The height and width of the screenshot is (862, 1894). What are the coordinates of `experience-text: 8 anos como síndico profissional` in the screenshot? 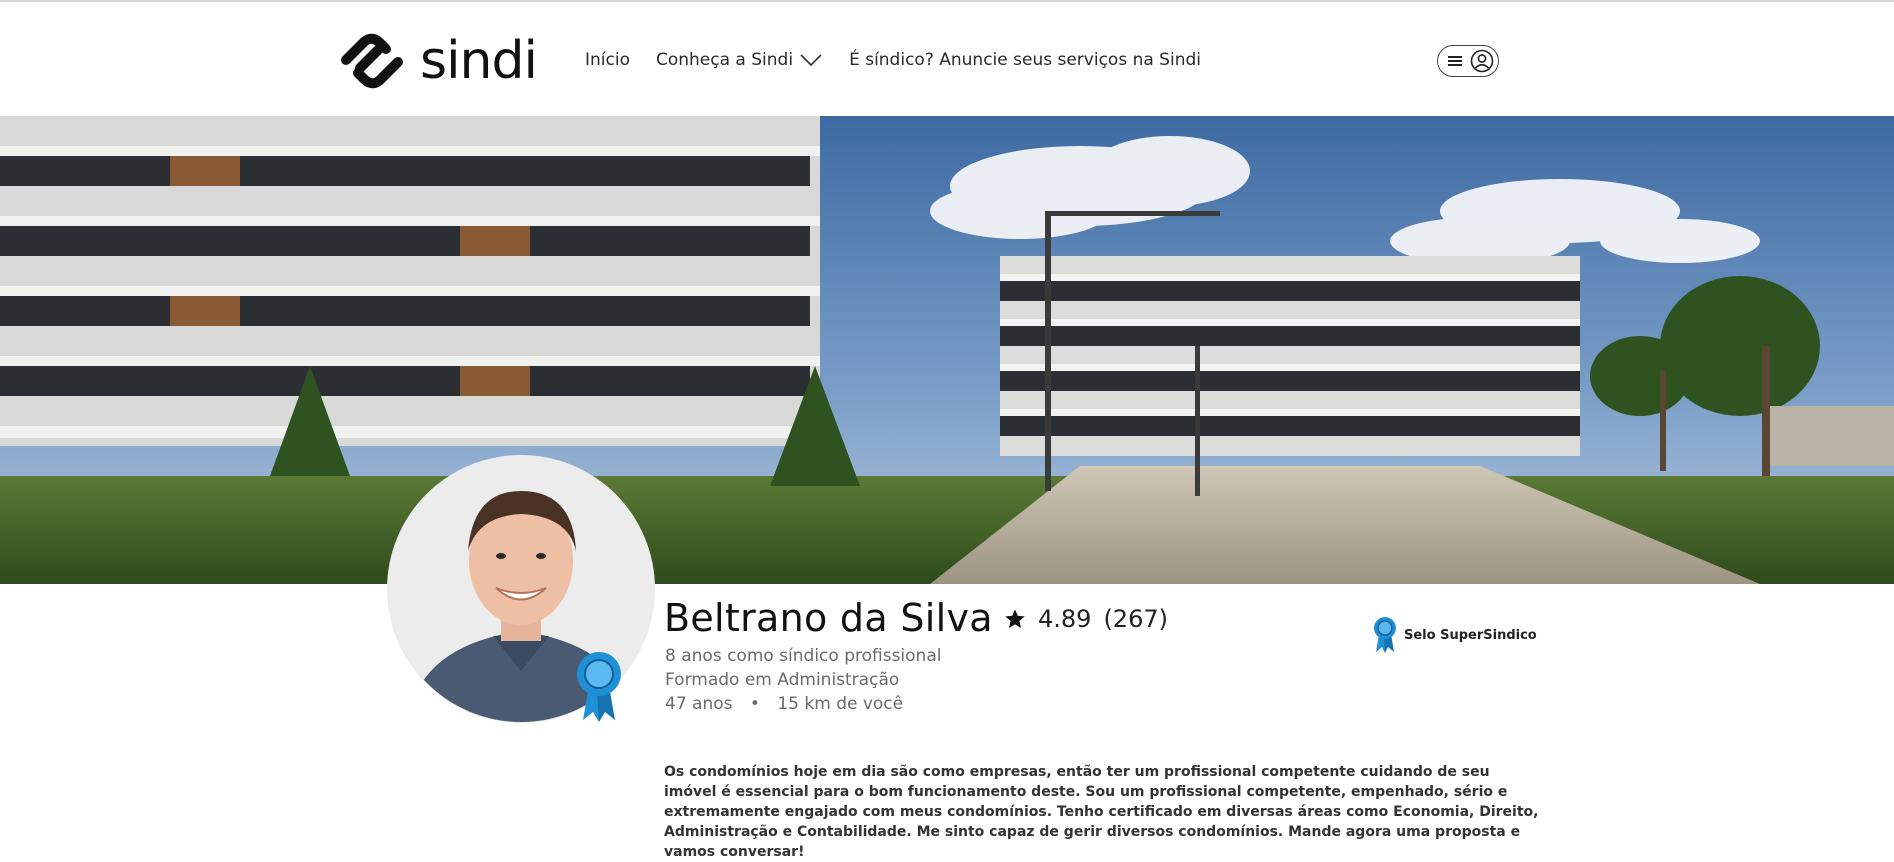 It's located at (803, 656).